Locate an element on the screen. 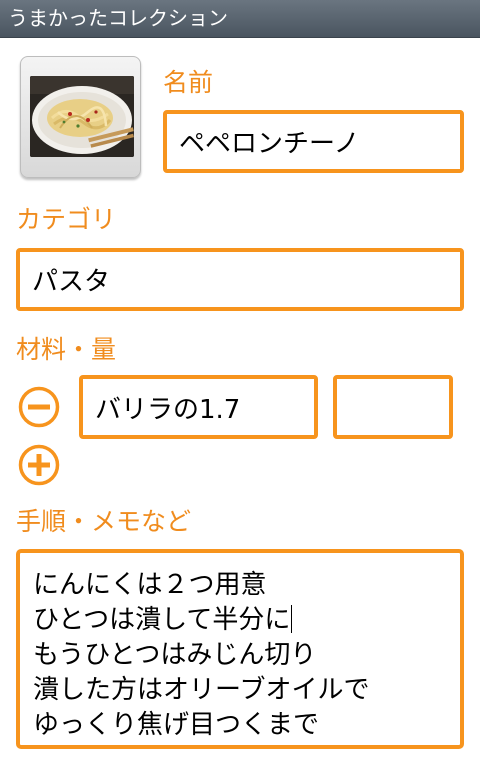 The image size is (480, 762). pasta-plate-image is located at coordinates (82, 116).